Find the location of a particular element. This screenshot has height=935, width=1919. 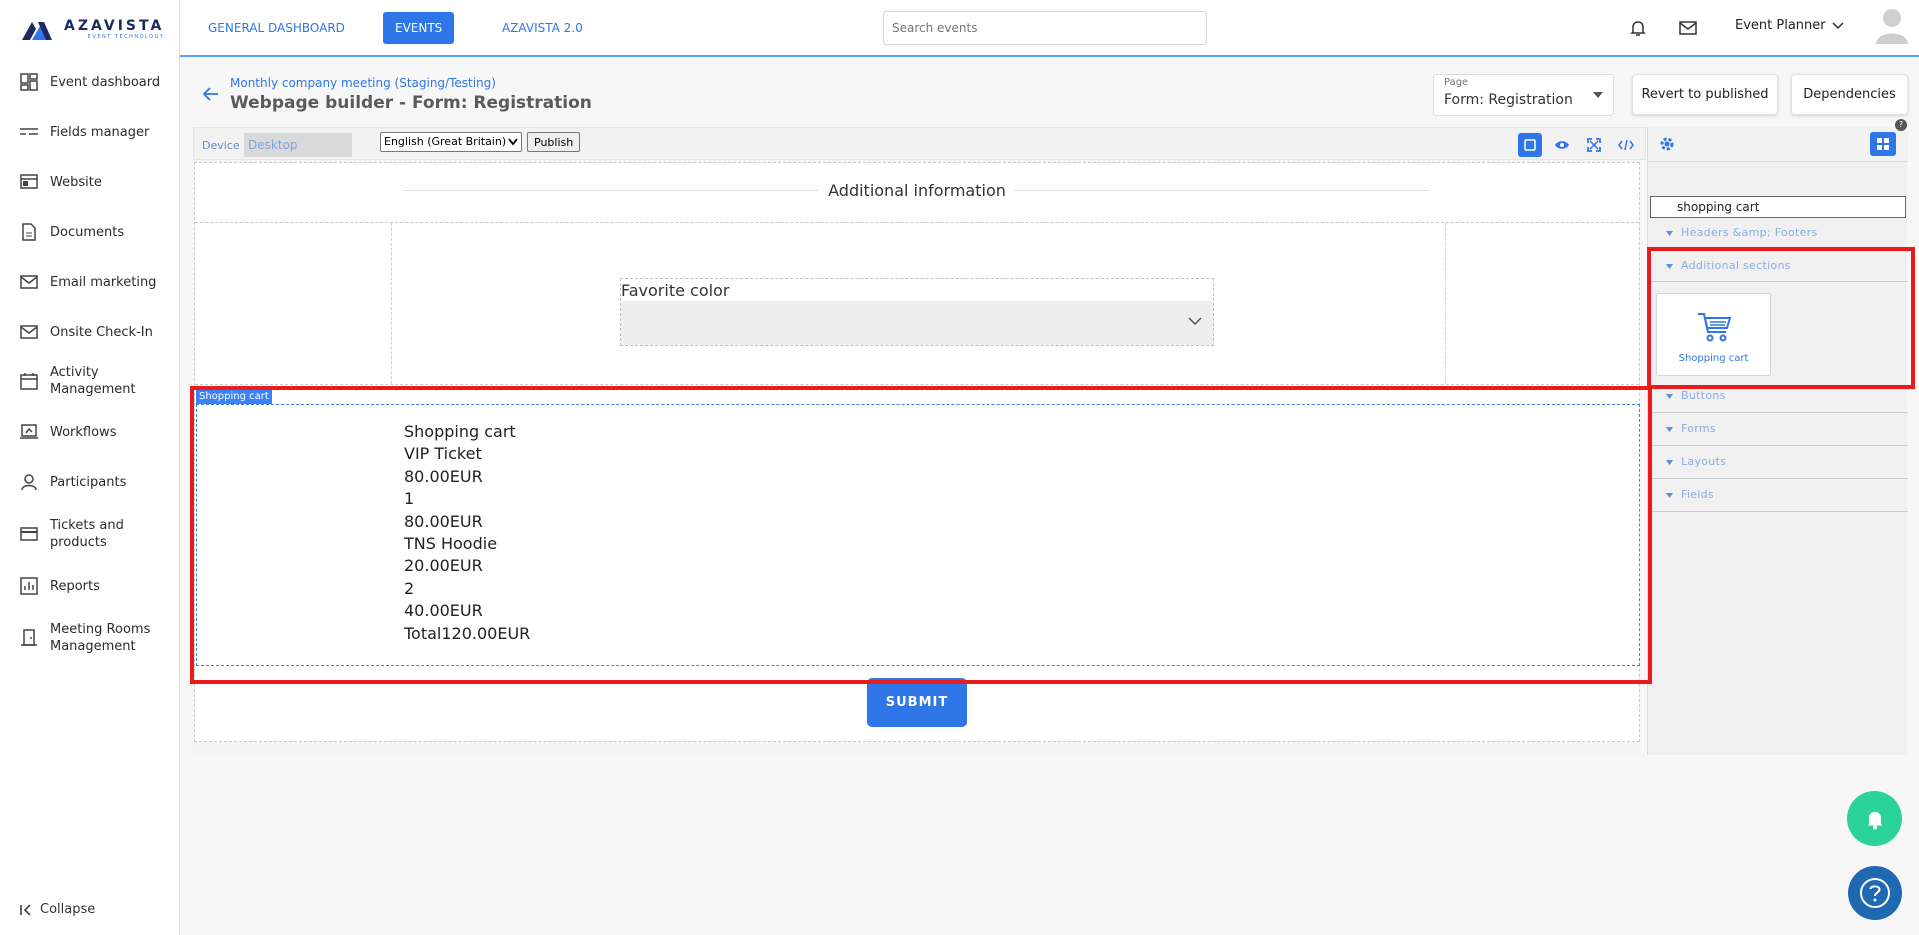

sidebar-item-label: Tickets and products is located at coordinates (87, 534).